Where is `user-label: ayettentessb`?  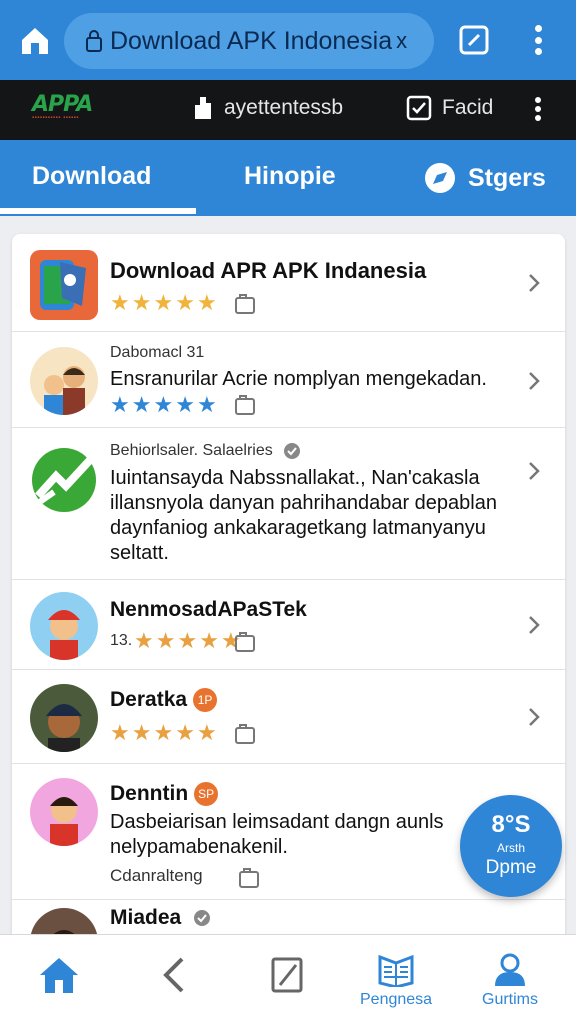
user-label: ayettentessb is located at coordinates (284, 107).